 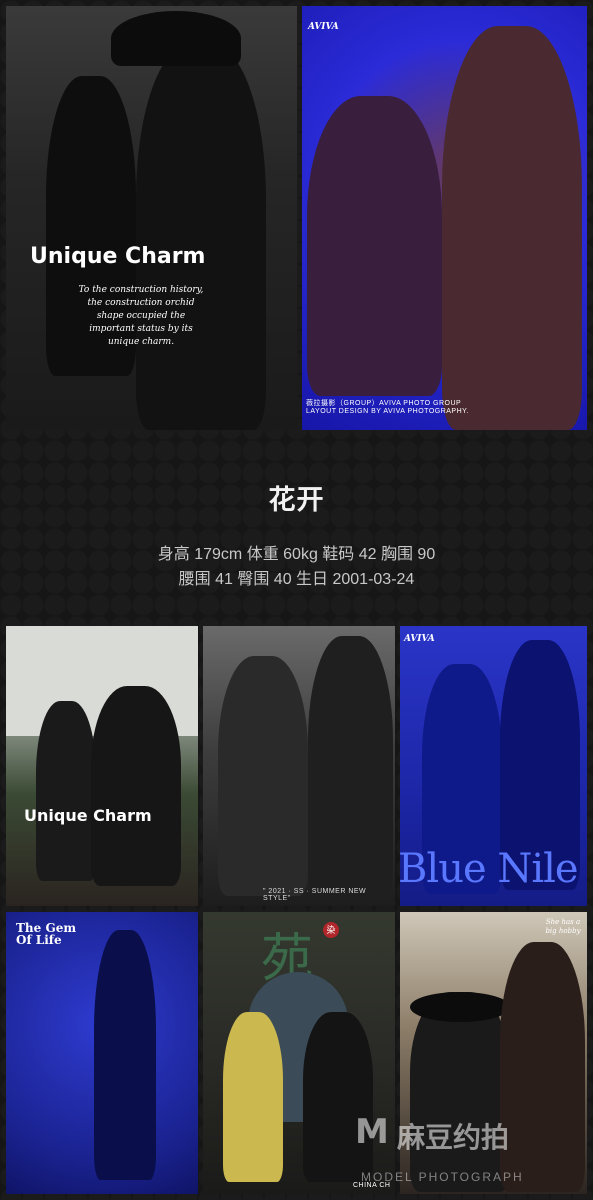 What do you see at coordinates (296, 579) in the screenshot?
I see `artist-stats-line2: 腰围 41 臀围 40 生日 2001-03-24` at bounding box center [296, 579].